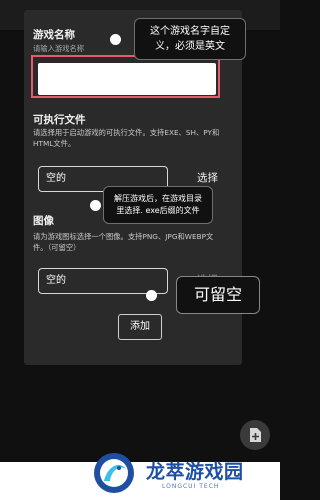  Describe the element at coordinates (59, 48) in the screenshot. I see `game-name-placeholder: 请输入游戏名称` at that location.